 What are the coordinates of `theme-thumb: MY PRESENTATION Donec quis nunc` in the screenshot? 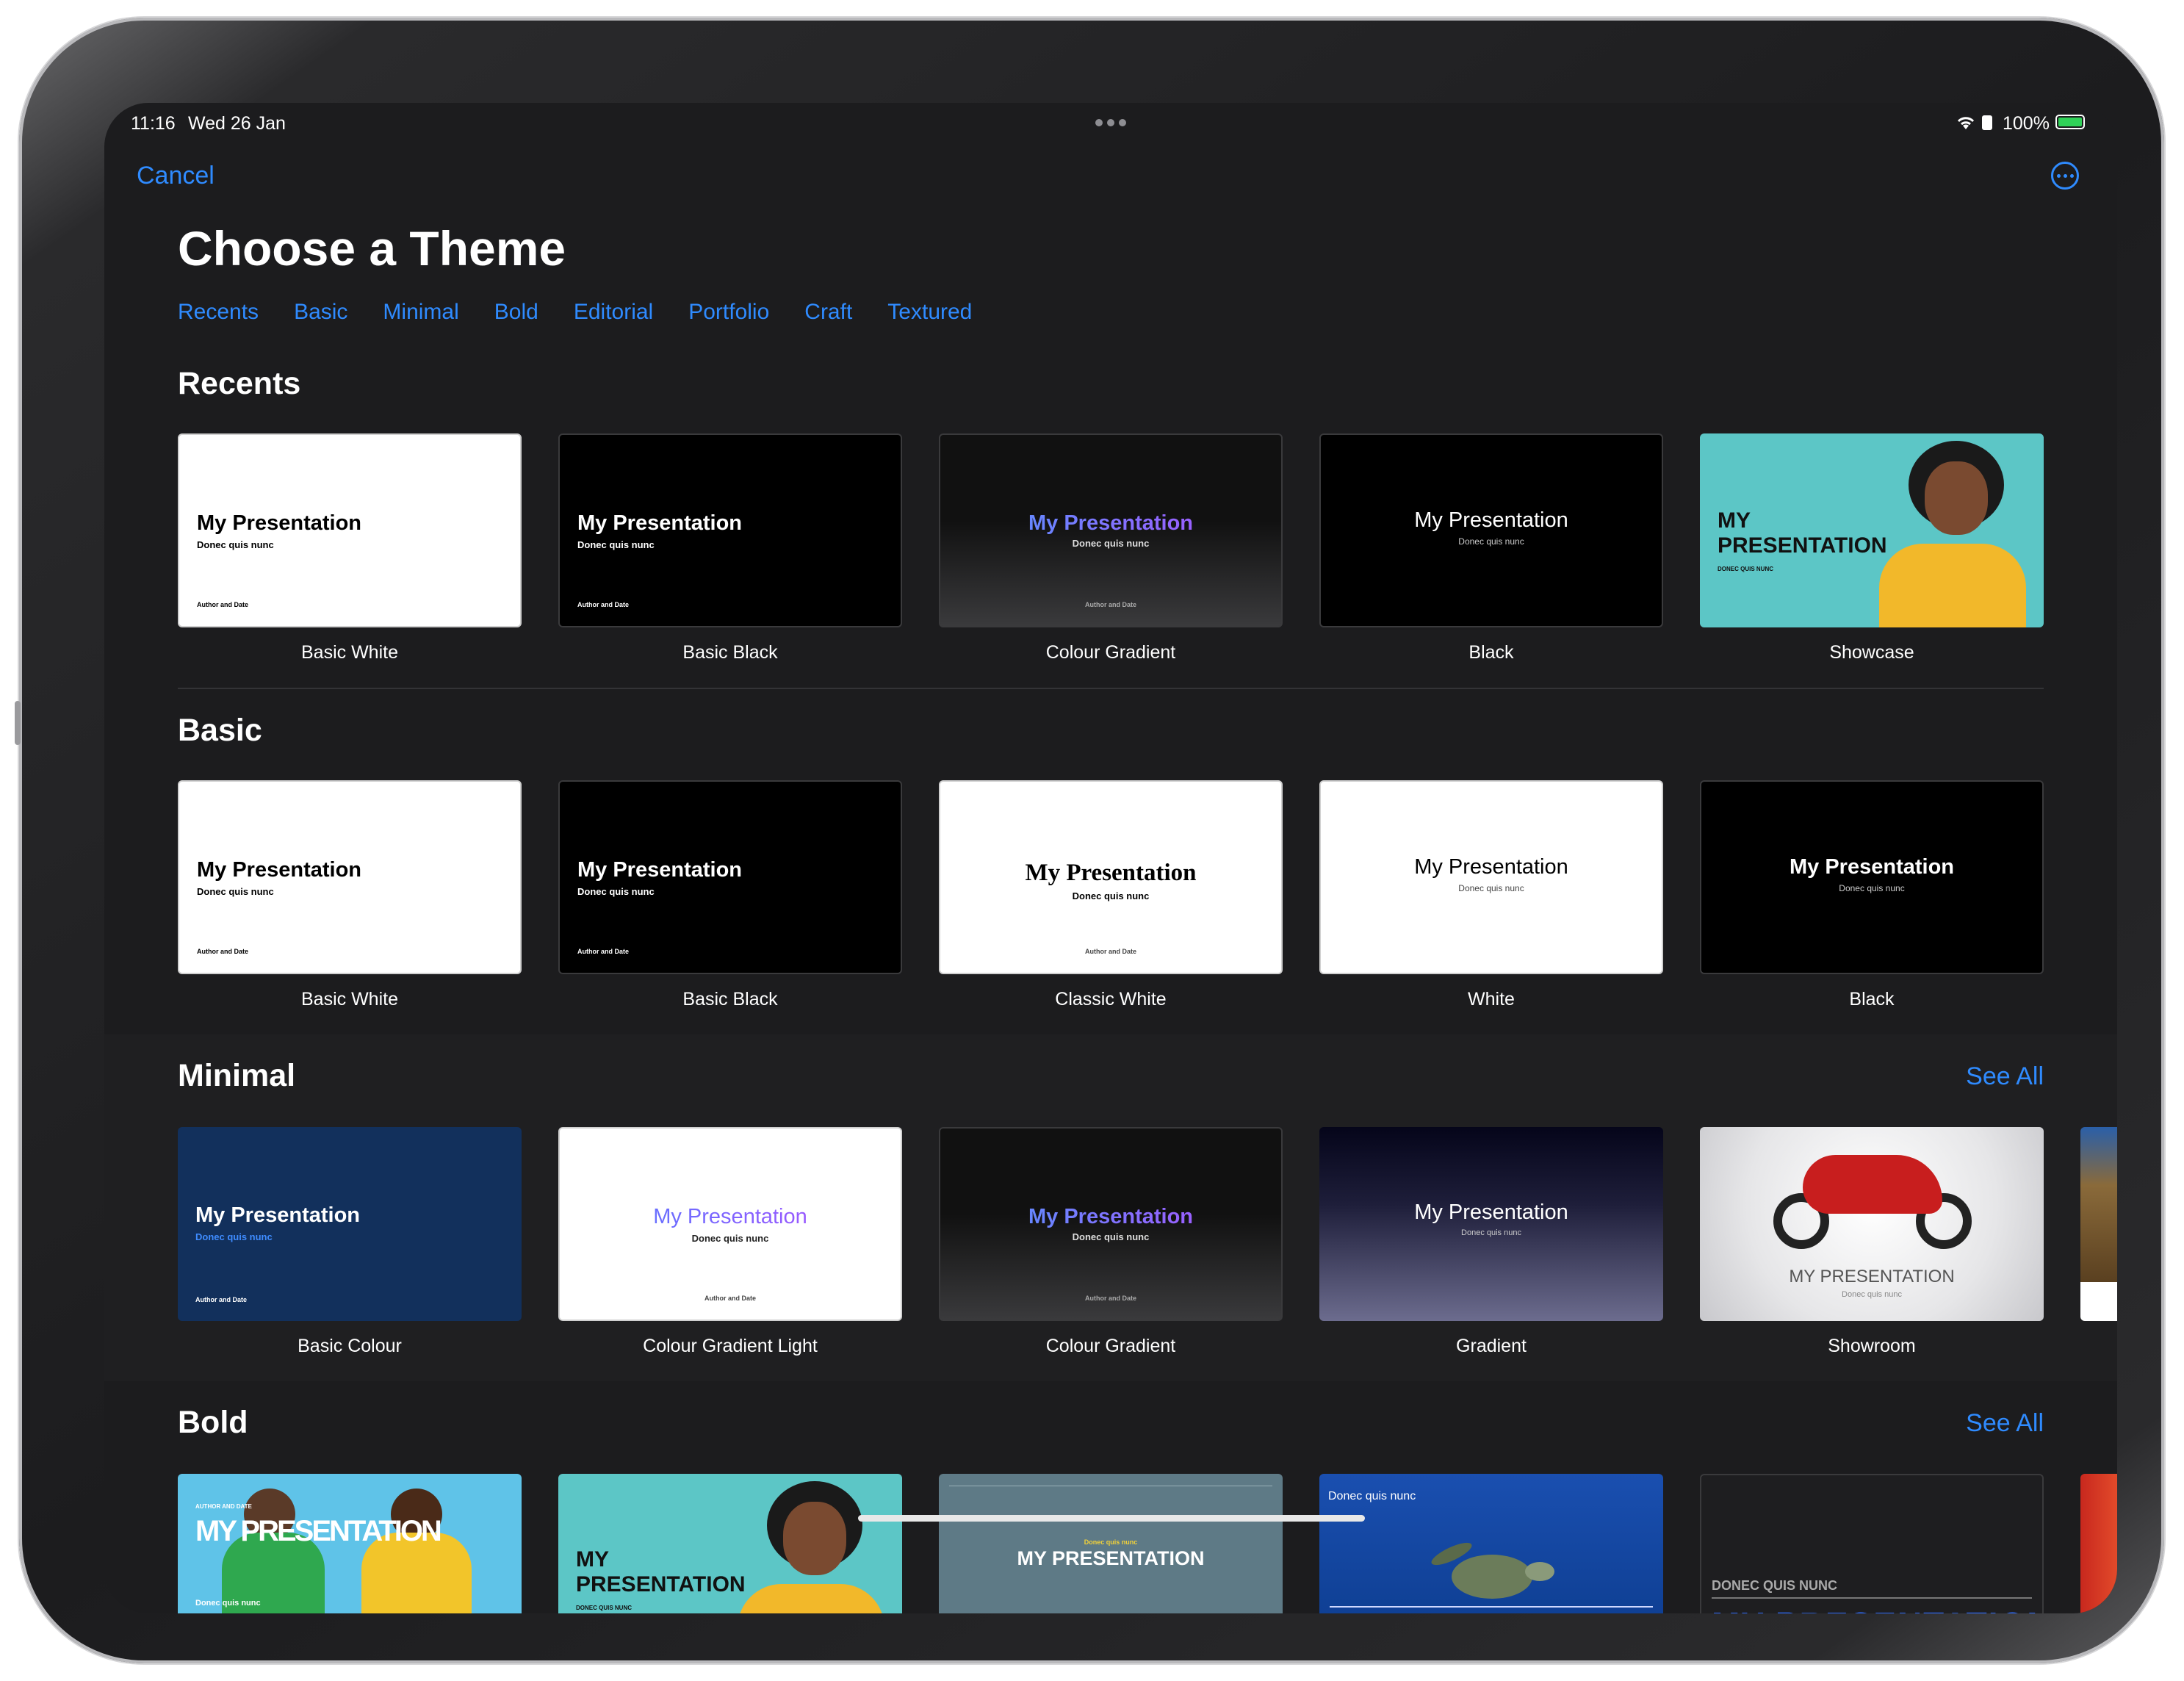 It's located at (1872, 1224).